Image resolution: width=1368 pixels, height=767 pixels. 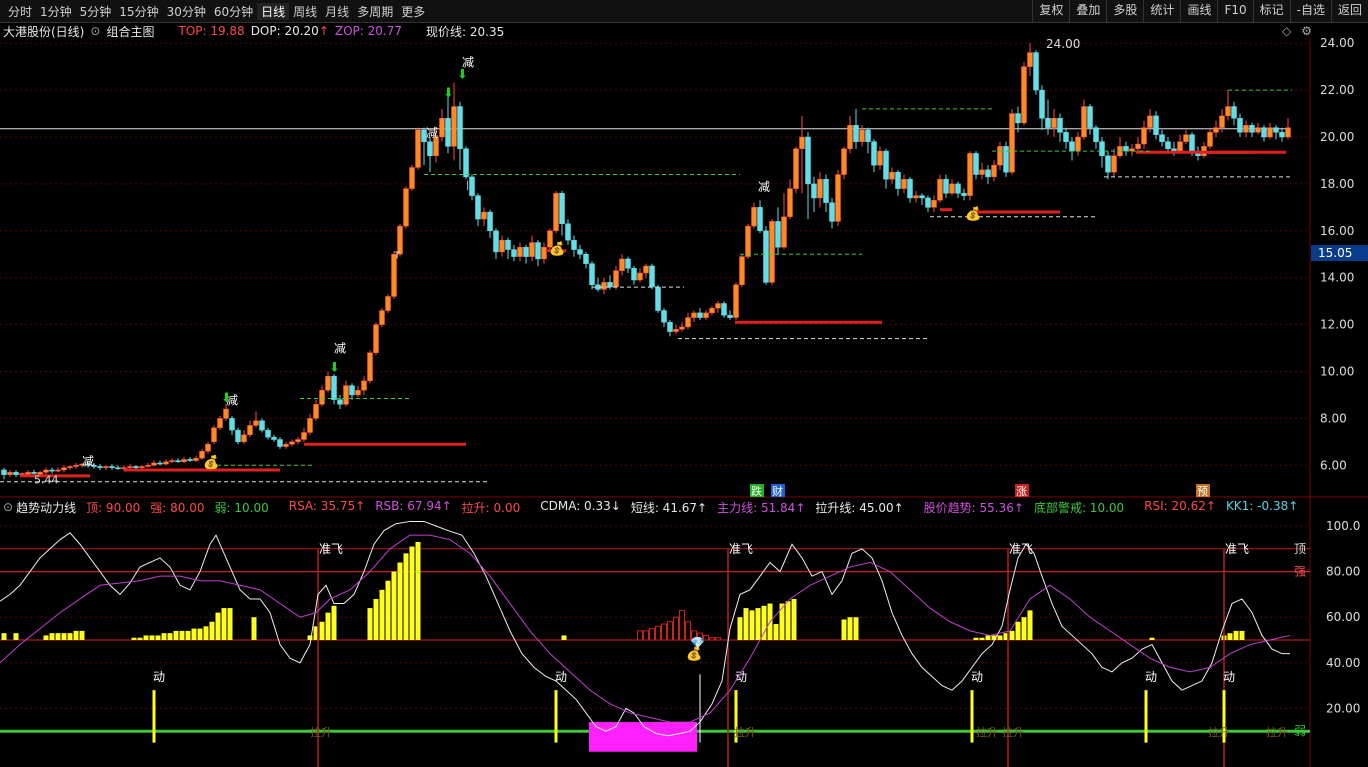 What do you see at coordinates (1310, 11) in the screenshot?
I see `watchlist-button: -自选` at bounding box center [1310, 11].